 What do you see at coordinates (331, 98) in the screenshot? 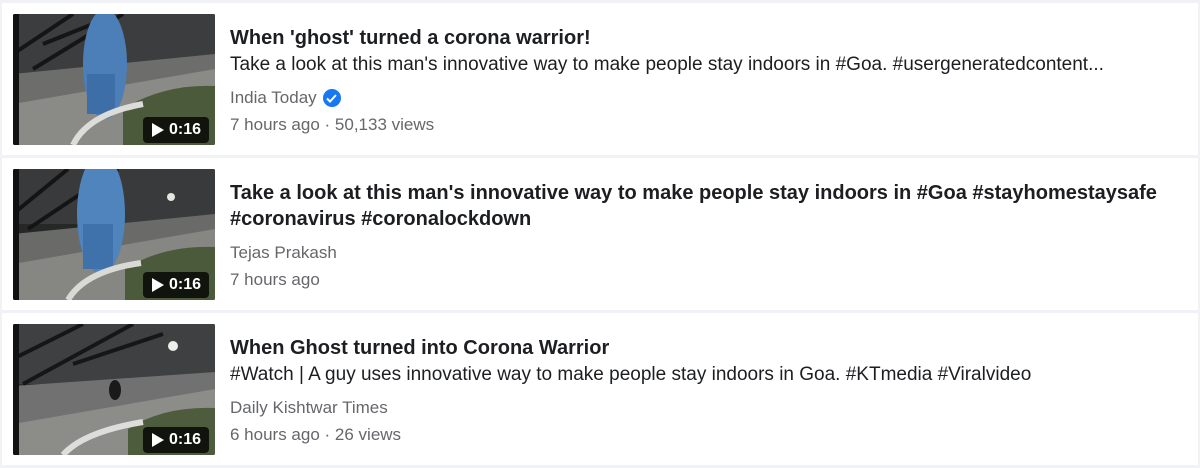
I see `verified-badge-icon` at bounding box center [331, 98].